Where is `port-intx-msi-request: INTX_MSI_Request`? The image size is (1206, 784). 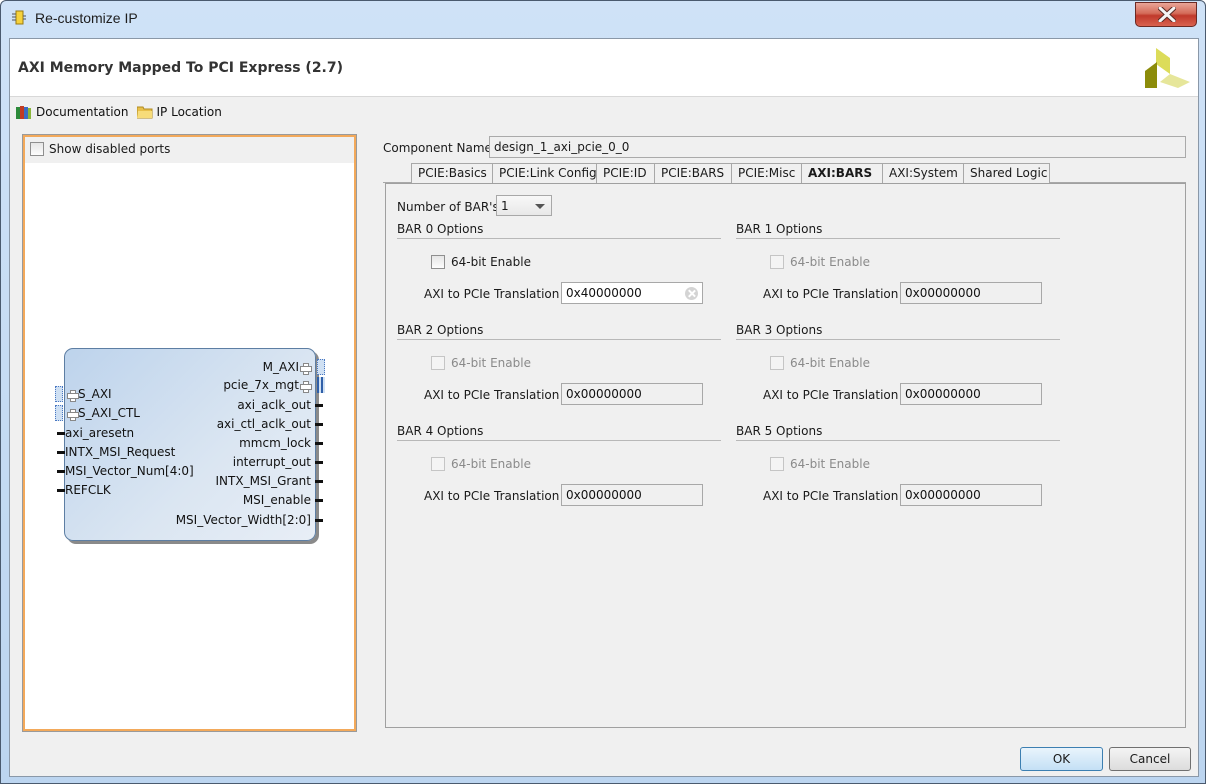 port-intx-msi-request: INTX_MSI_Request is located at coordinates (116, 452).